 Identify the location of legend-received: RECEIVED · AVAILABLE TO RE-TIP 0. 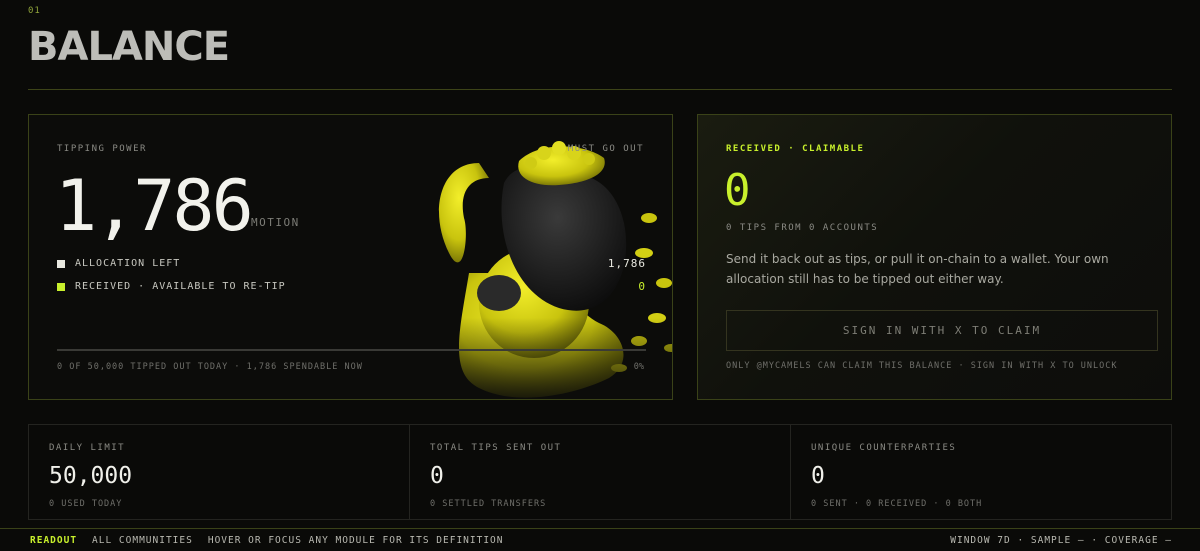
(351, 286).